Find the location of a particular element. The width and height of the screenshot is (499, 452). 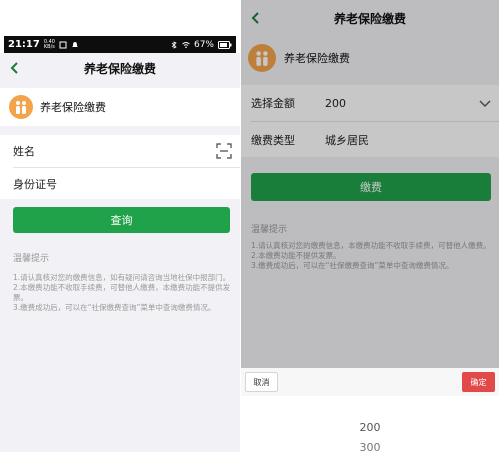

network-speed-unit: KB/s is located at coordinates (49, 46).